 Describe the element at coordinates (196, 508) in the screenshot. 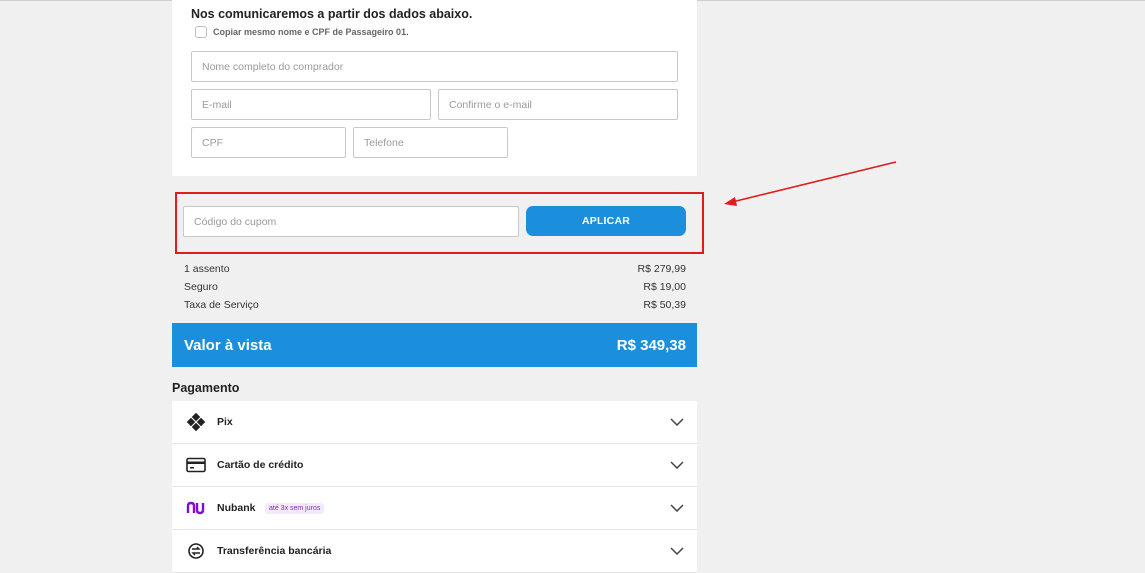

I see `nubank-icon` at that location.